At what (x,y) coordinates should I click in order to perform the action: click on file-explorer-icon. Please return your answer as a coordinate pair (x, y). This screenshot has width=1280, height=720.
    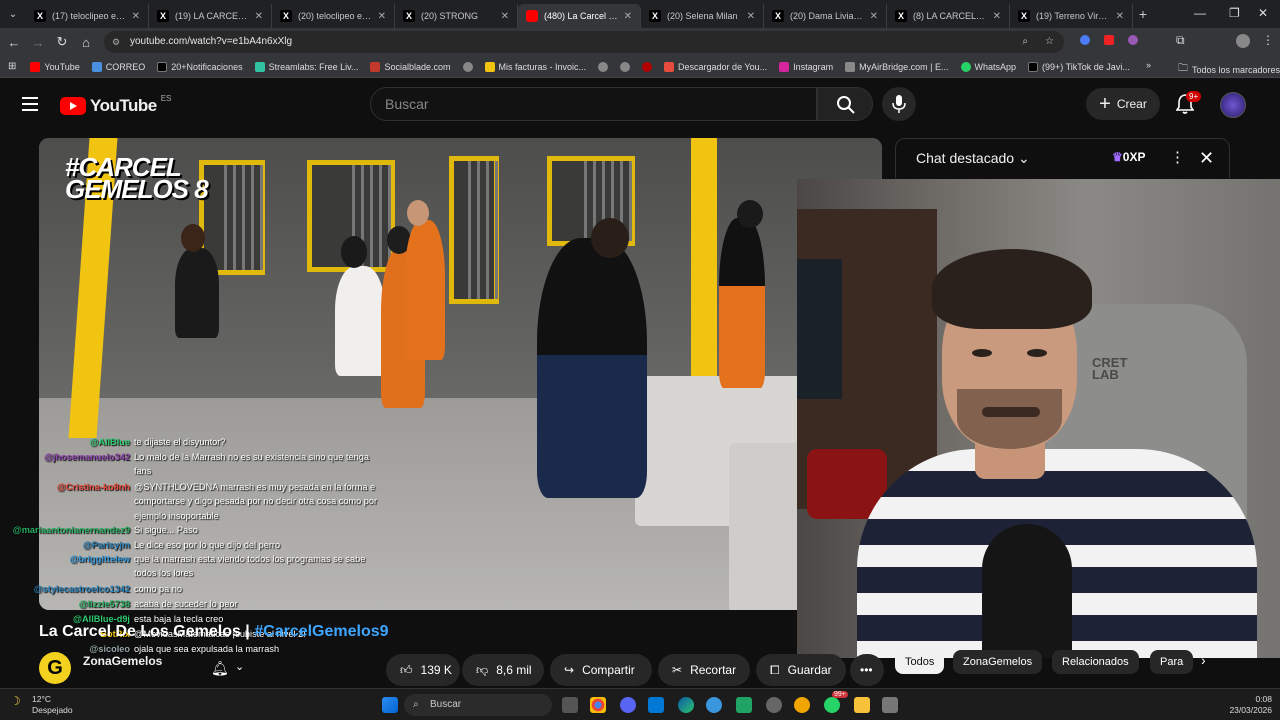
    Looking at the image, I should click on (862, 705).